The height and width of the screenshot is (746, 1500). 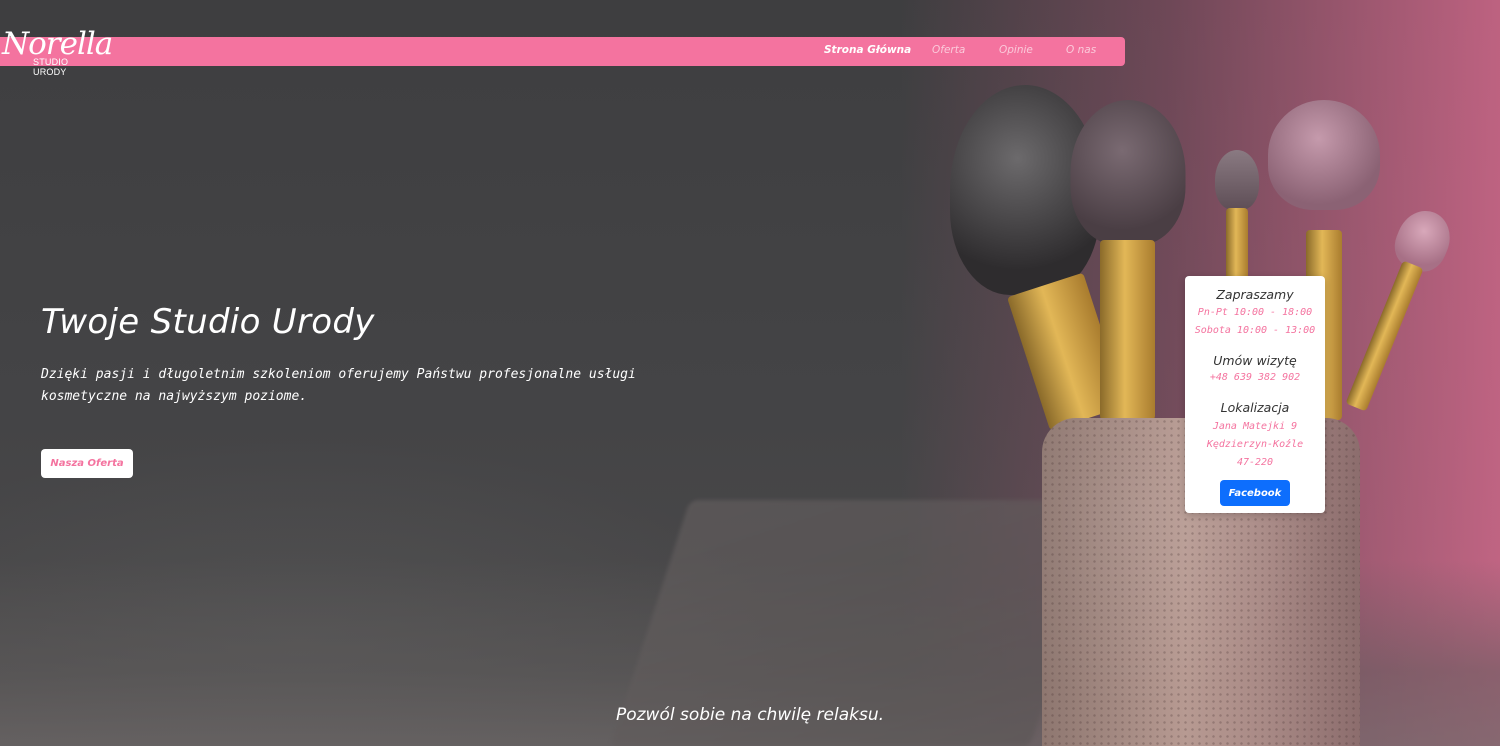 I want to click on facebook-button: Facebook, so click(x=1255, y=493).